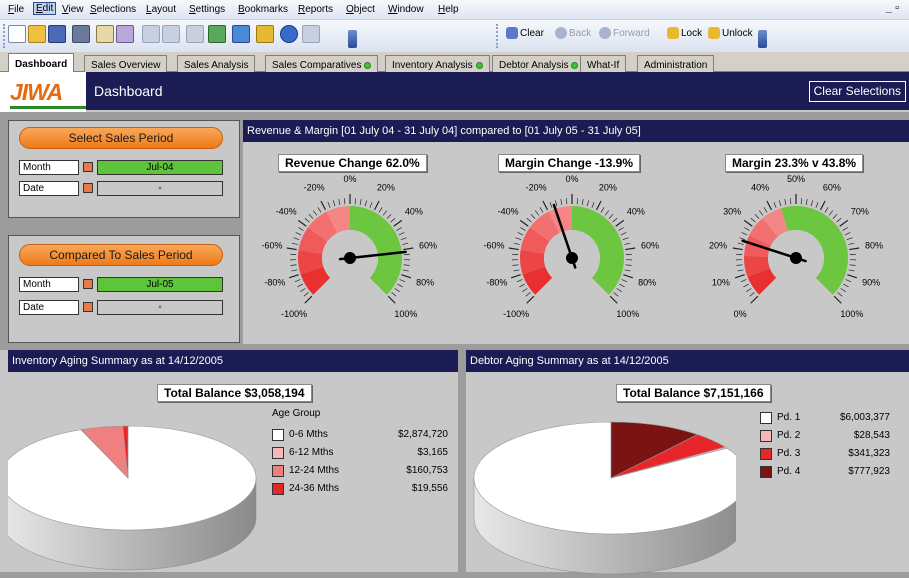 This screenshot has height=578, width=909. I want to click on menu-object: Object, so click(360, 9).